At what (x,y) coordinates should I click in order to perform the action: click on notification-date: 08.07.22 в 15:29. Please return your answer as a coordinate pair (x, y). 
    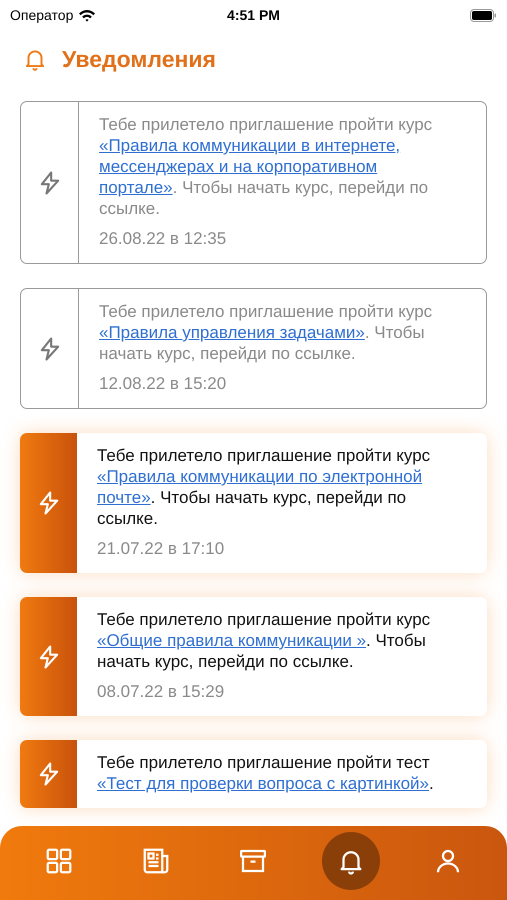
    Looking at the image, I should click on (161, 692).